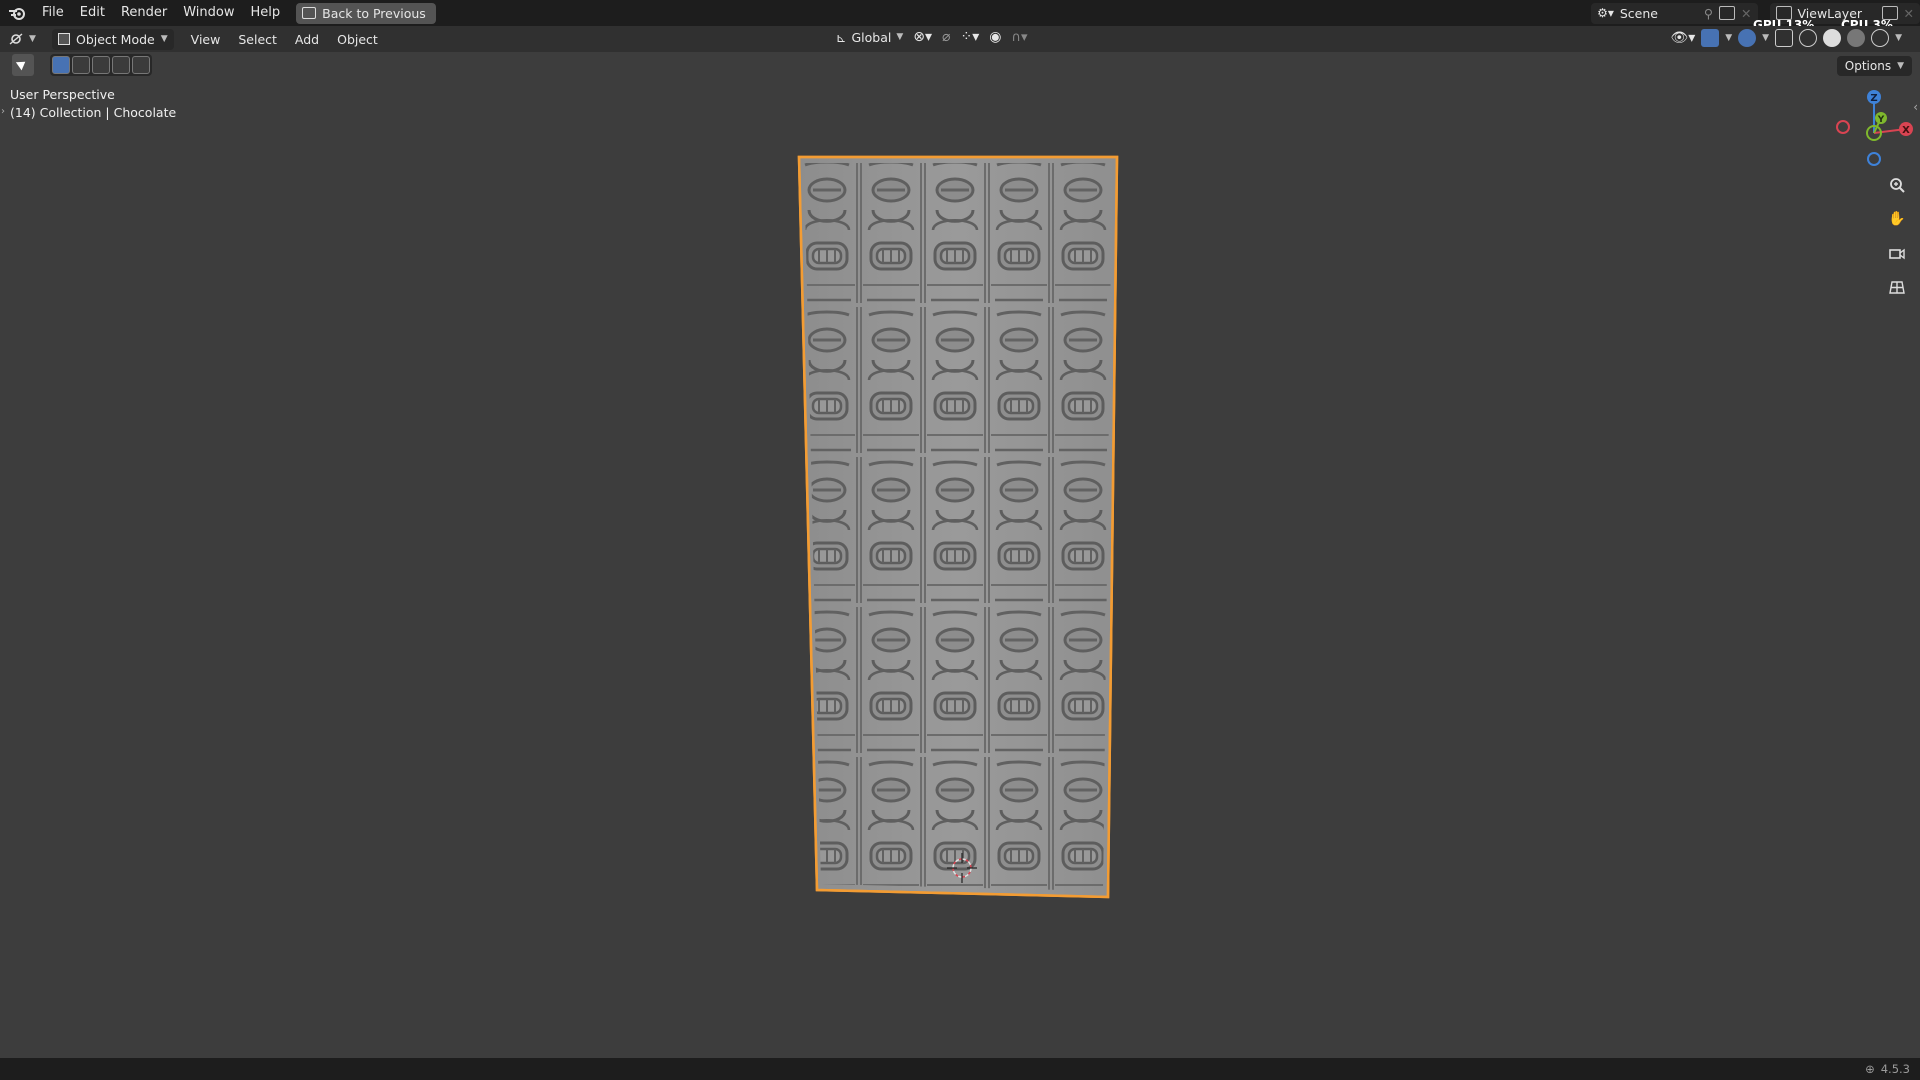 The image size is (1920, 1080). Describe the element at coordinates (92, 13) in the screenshot. I see `menu-edit: Edit` at that location.